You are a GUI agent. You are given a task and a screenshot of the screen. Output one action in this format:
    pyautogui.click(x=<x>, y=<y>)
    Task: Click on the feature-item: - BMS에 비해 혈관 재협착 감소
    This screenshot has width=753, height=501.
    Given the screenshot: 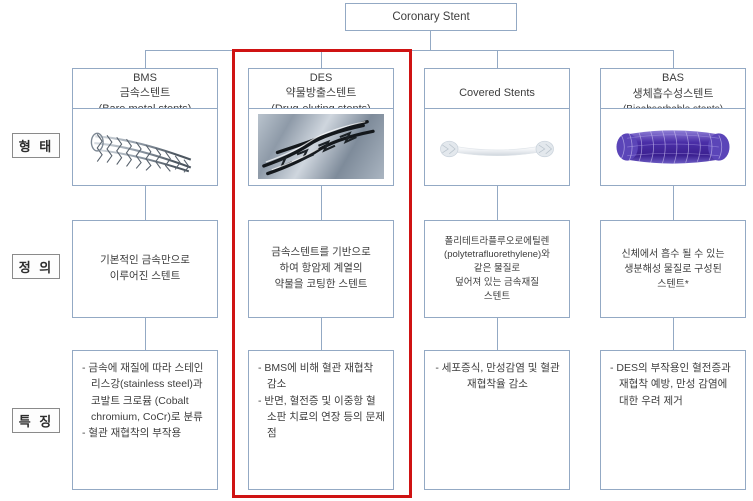 What is the action you would take?
    pyautogui.click(x=316, y=376)
    